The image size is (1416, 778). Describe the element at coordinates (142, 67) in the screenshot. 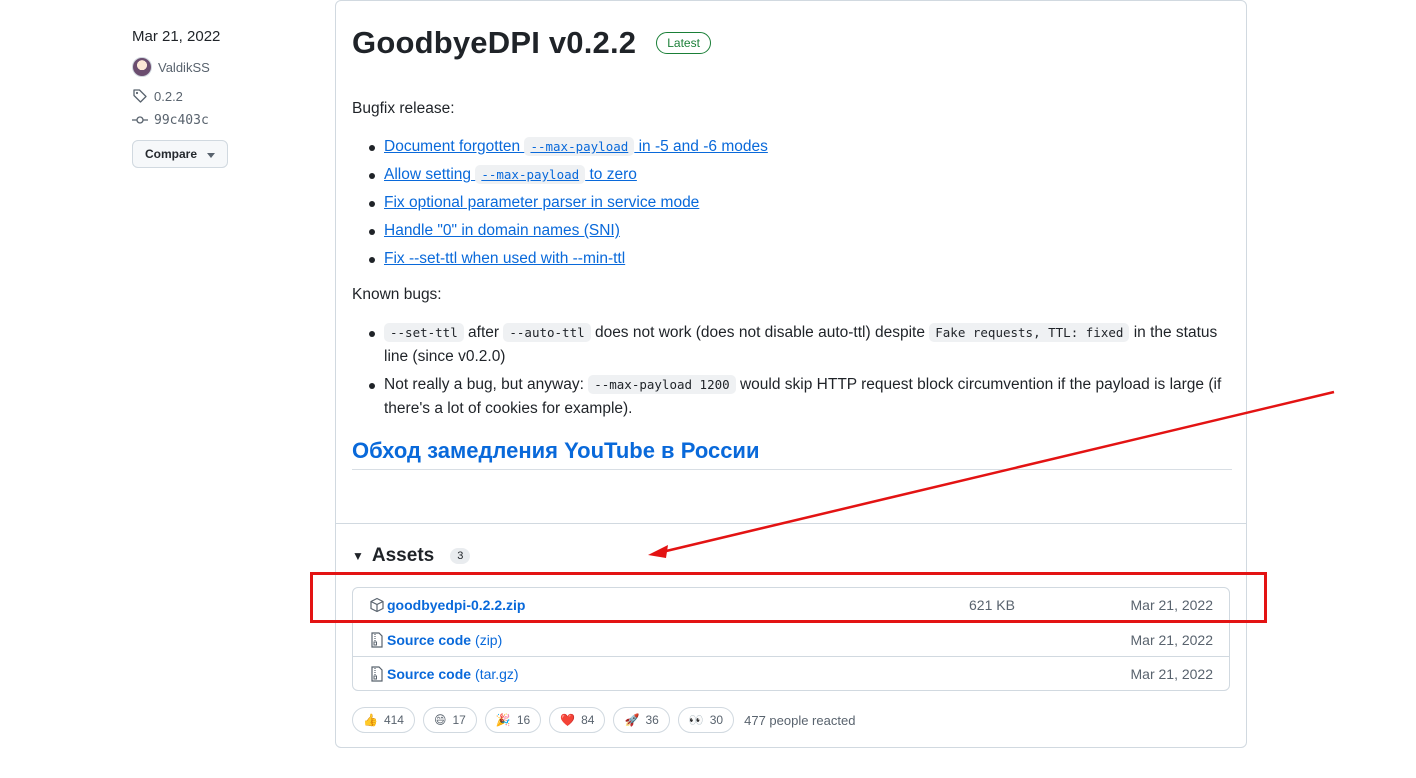

I see `avatar` at that location.